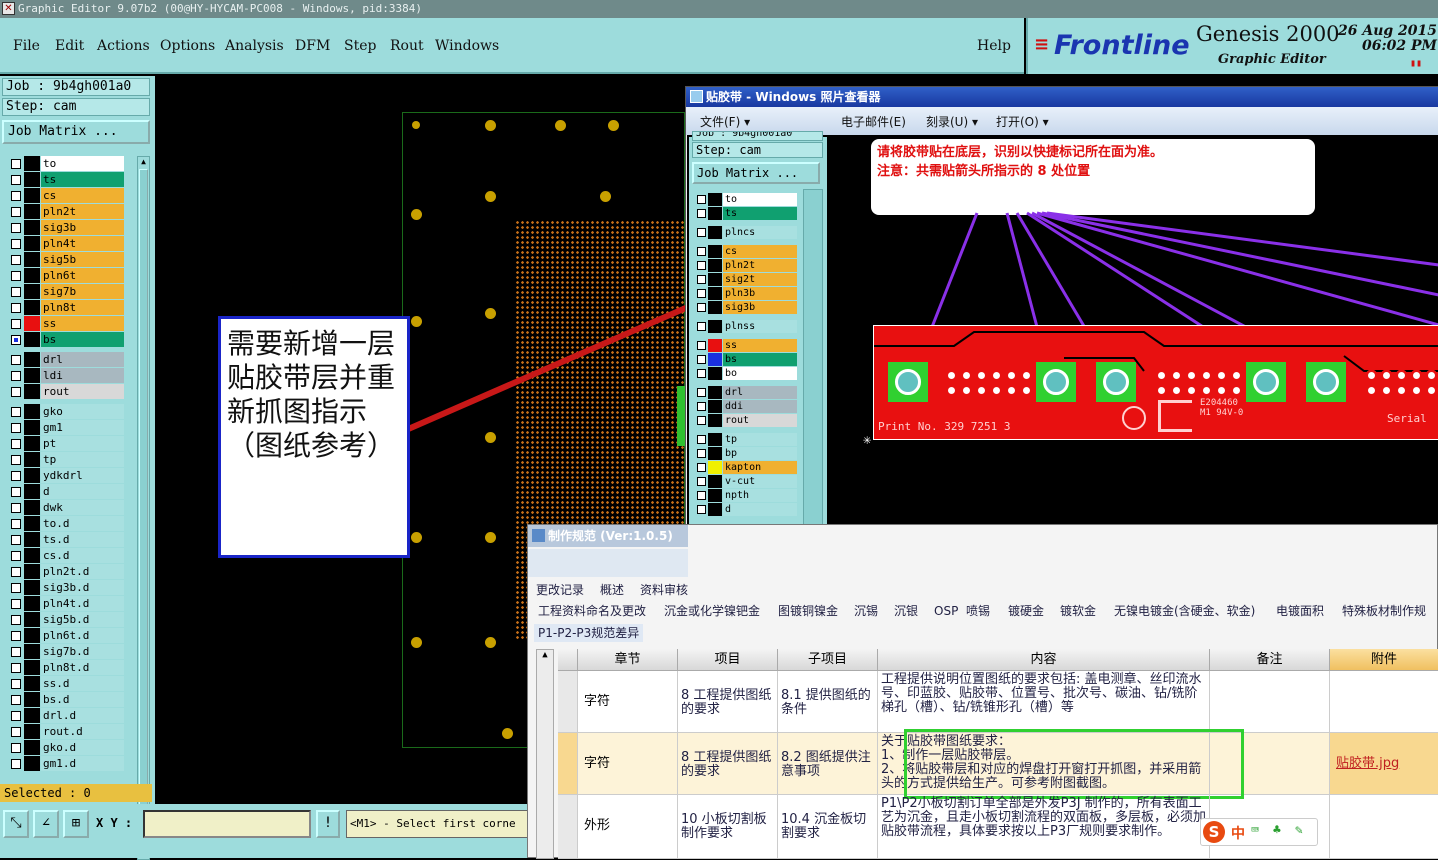 The height and width of the screenshot is (860, 1438). I want to click on tab-p1-p2-p3: P1-P2-P3规范差异, so click(589, 633).